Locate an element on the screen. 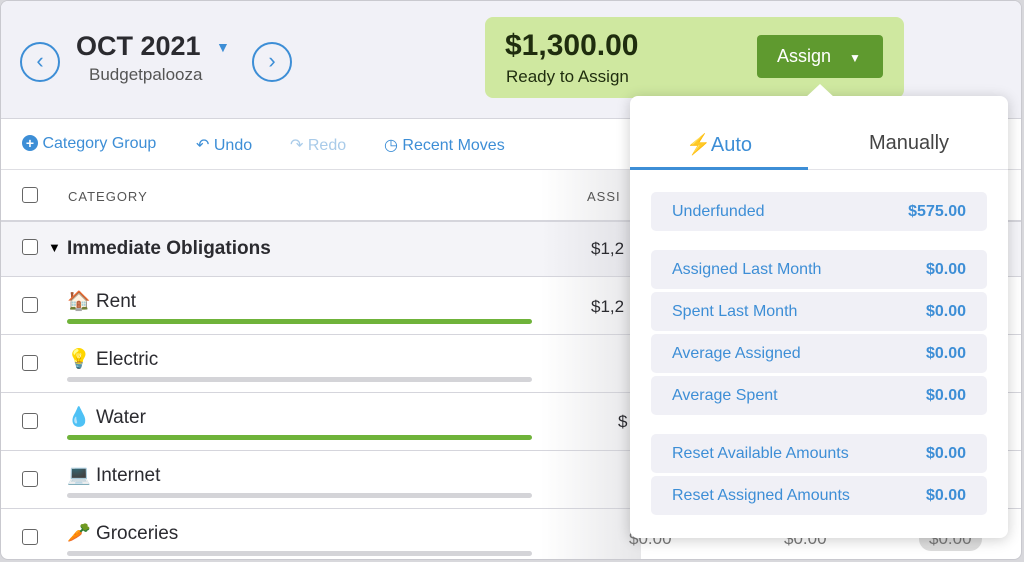  average-assigned-option: Average Assigned $0.00 is located at coordinates (819, 353).